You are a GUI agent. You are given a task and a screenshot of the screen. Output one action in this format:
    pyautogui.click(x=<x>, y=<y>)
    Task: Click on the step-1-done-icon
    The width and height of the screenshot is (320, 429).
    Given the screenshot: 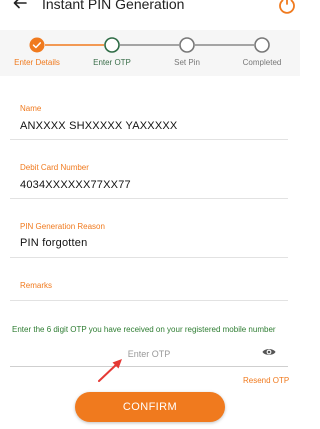 What is the action you would take?
    pyautogui.click(x=37, y=45)
    